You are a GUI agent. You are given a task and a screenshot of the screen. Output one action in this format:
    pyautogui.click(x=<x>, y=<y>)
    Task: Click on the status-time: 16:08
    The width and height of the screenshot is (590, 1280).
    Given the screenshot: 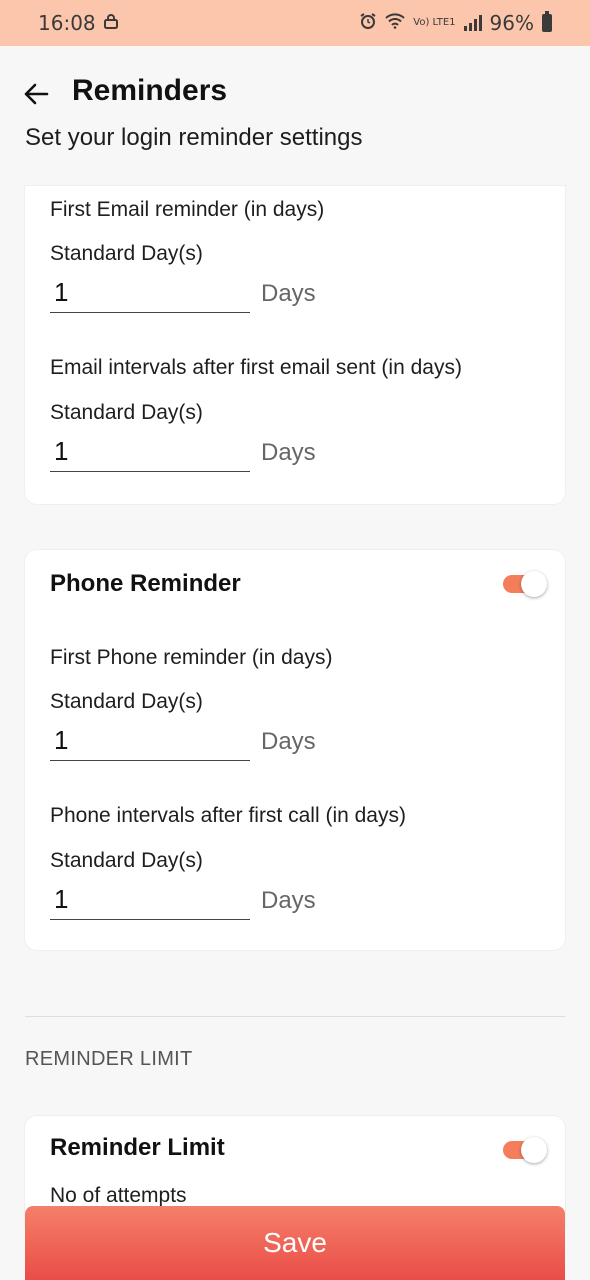 What is the action you would take?
    pyautogui.click(x=67, y=23)
    